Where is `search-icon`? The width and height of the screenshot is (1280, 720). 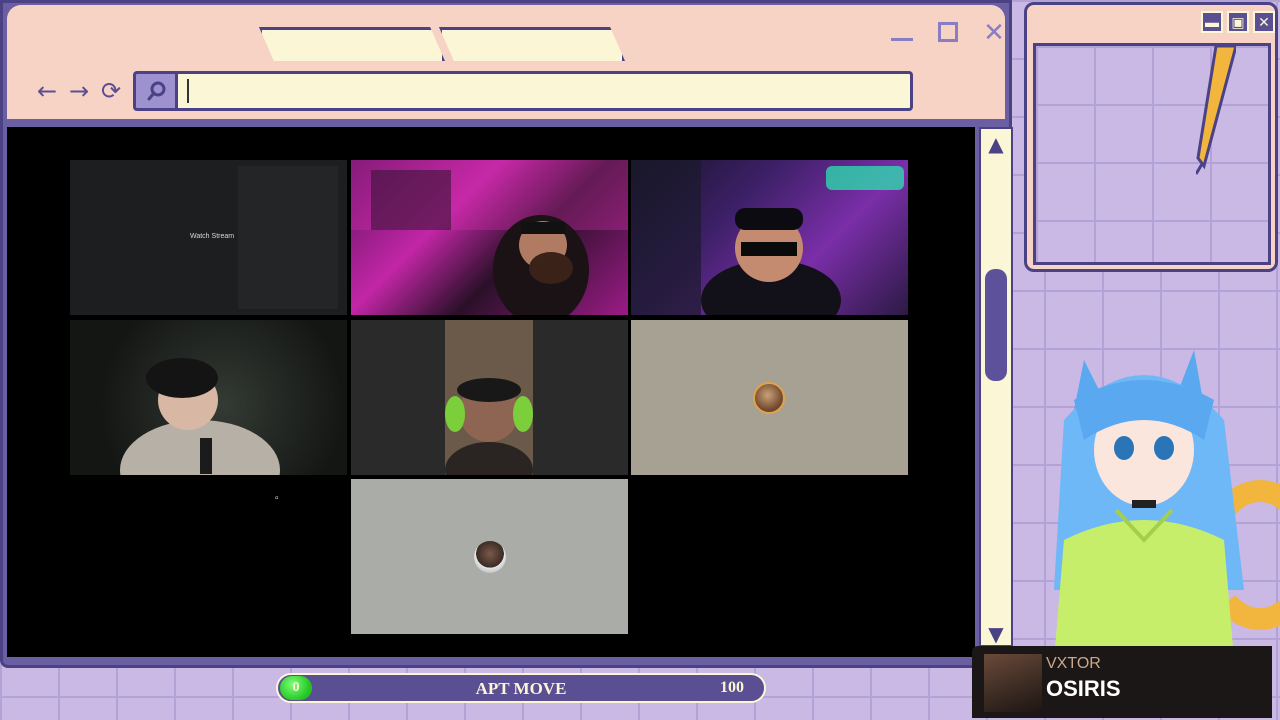
search-icon is located at coordinates (156, 91).